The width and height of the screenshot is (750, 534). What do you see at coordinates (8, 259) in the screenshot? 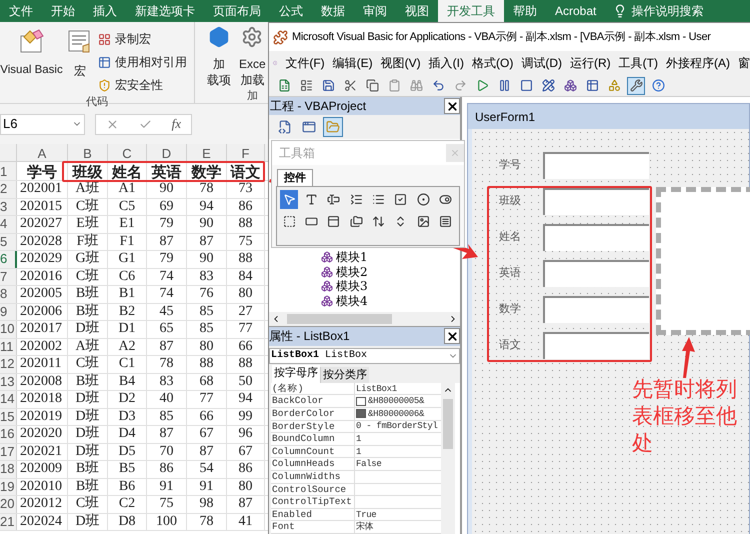
I see `row-header: 6` at bounding box center [8, 259].